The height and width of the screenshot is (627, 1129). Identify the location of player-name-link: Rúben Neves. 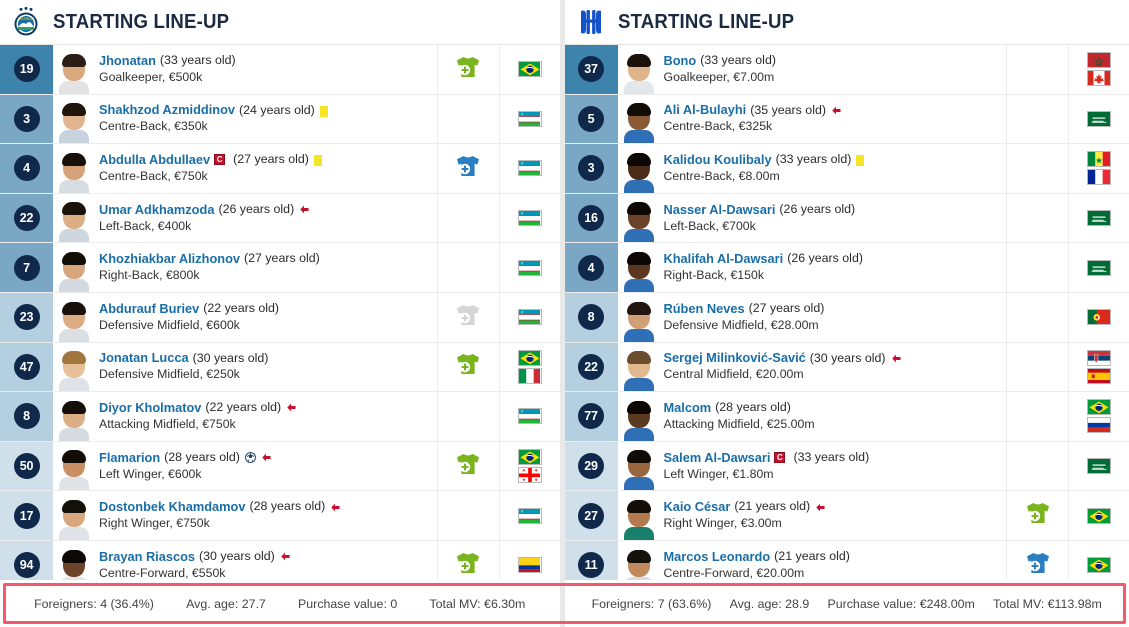
(704, 309).